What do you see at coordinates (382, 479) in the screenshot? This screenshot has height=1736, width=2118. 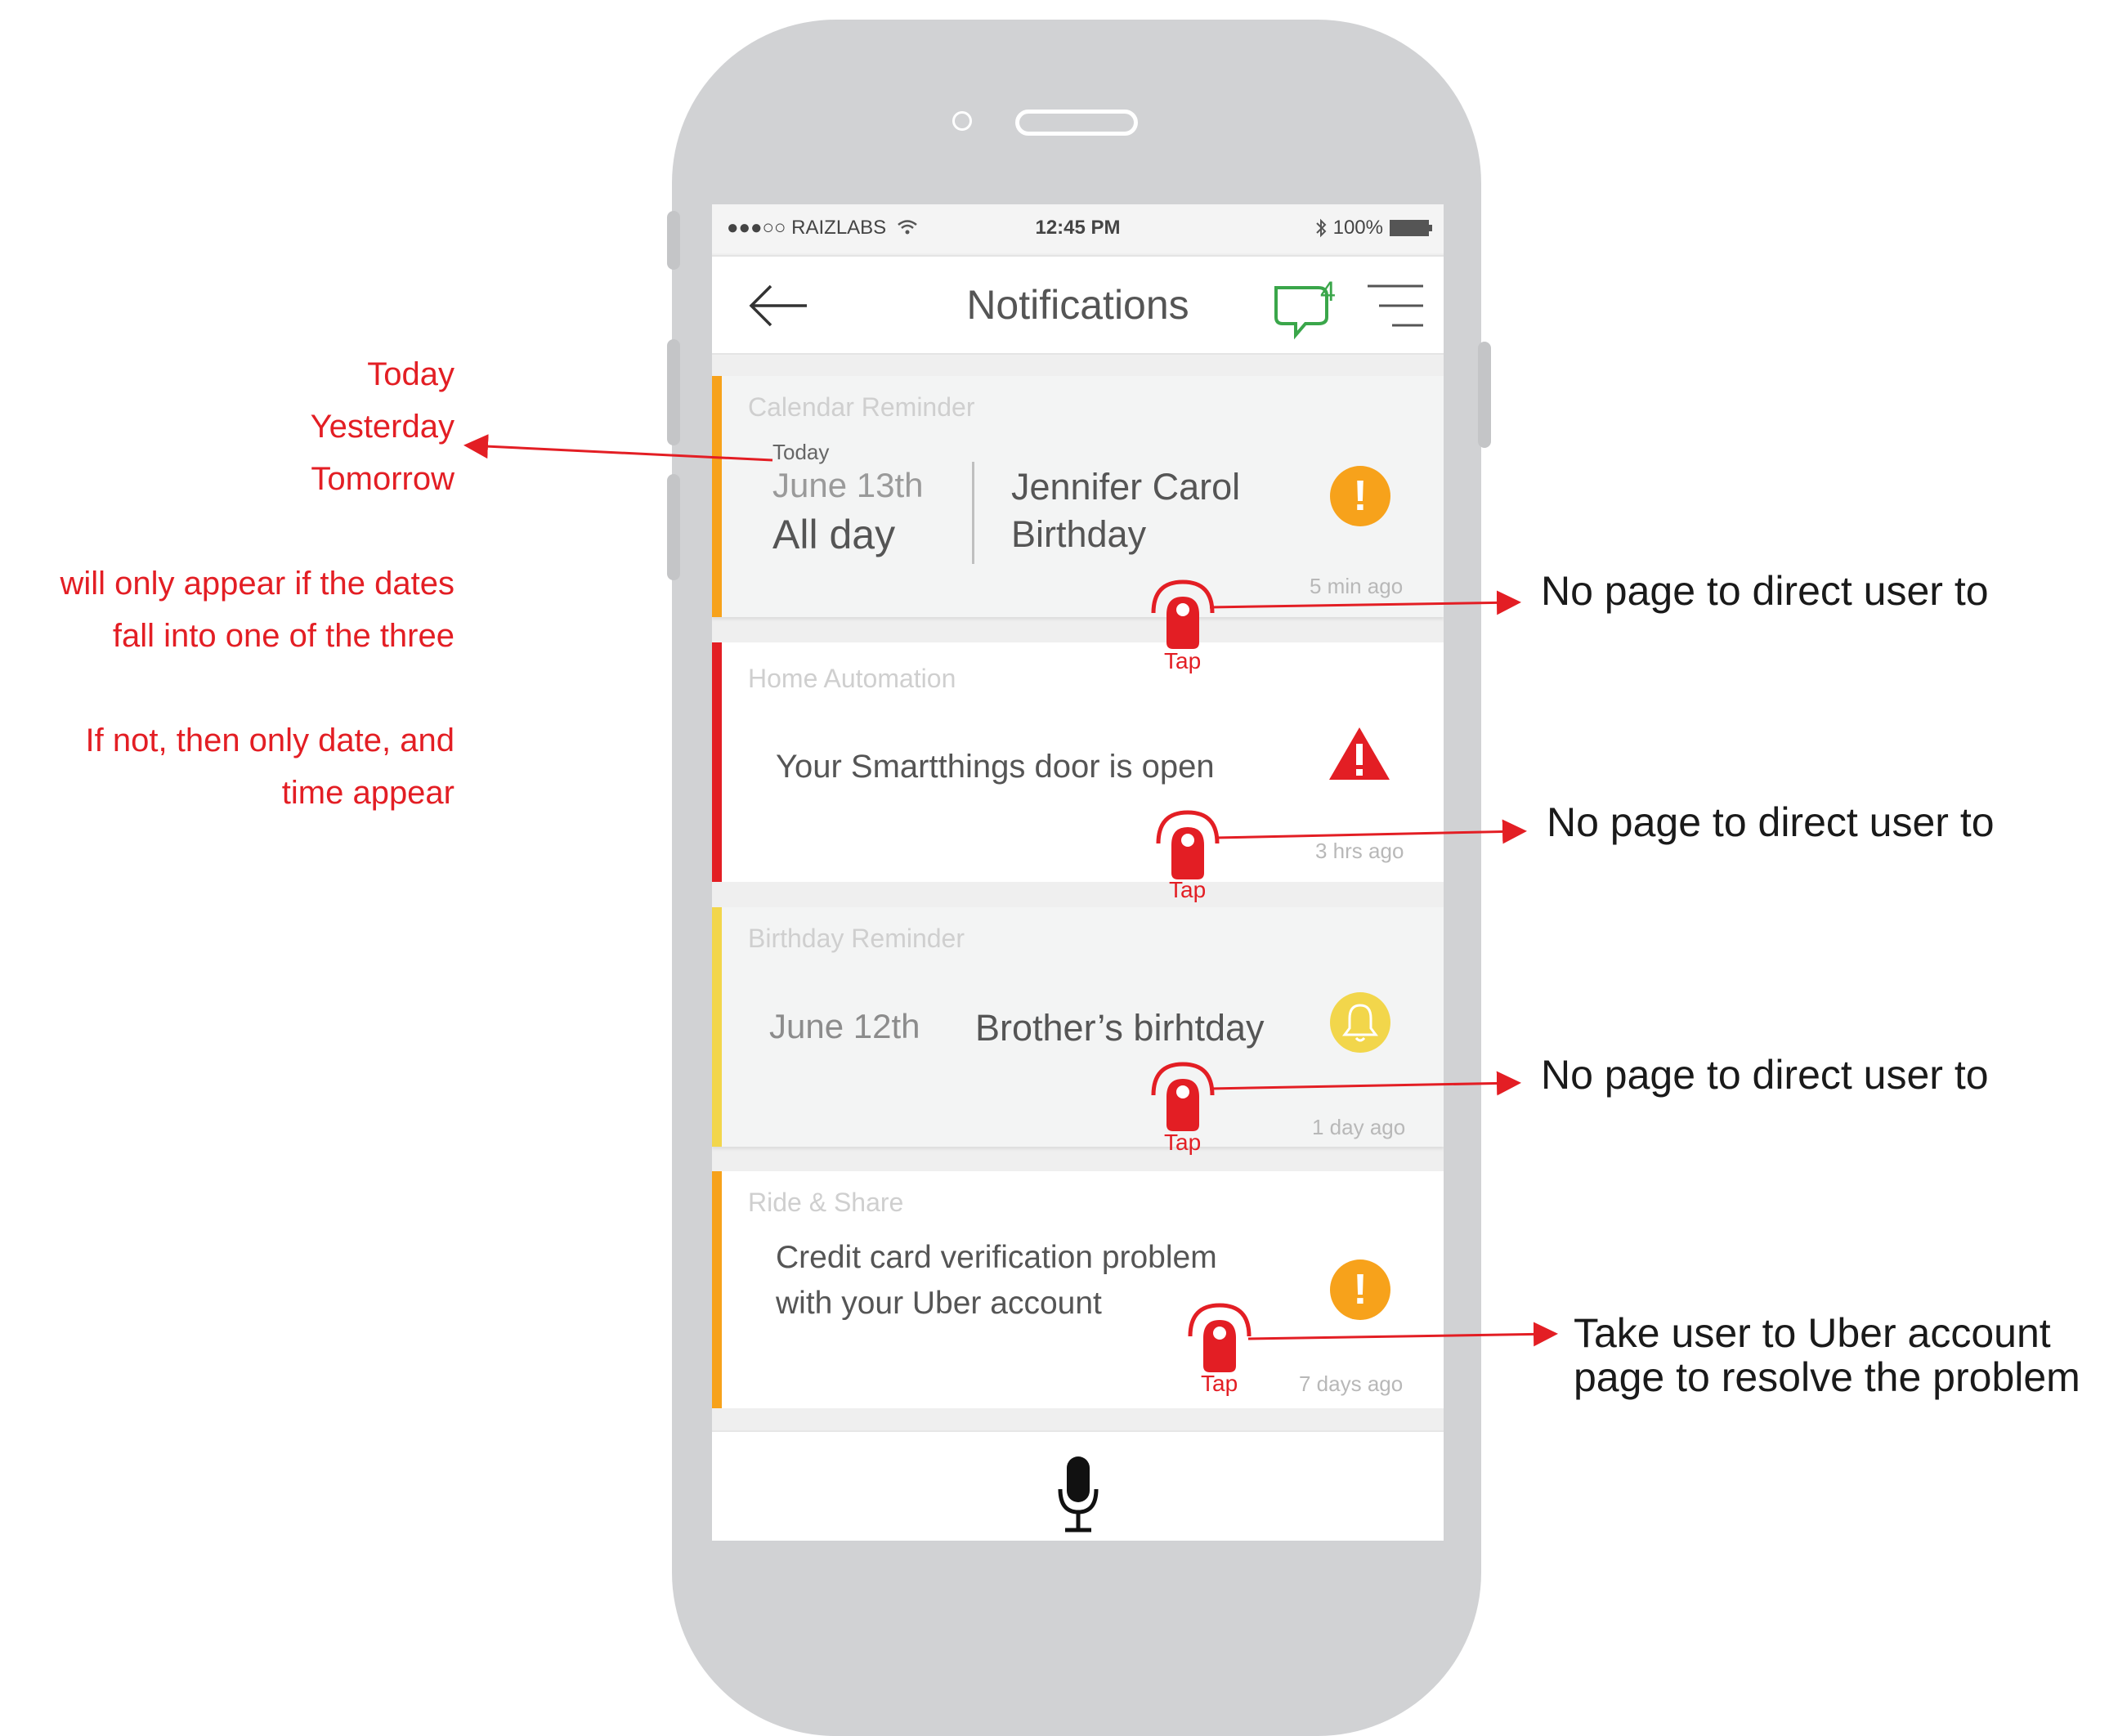 I see `annotation-tomorrow: Tomorrow` at bounding box center [382, 479].